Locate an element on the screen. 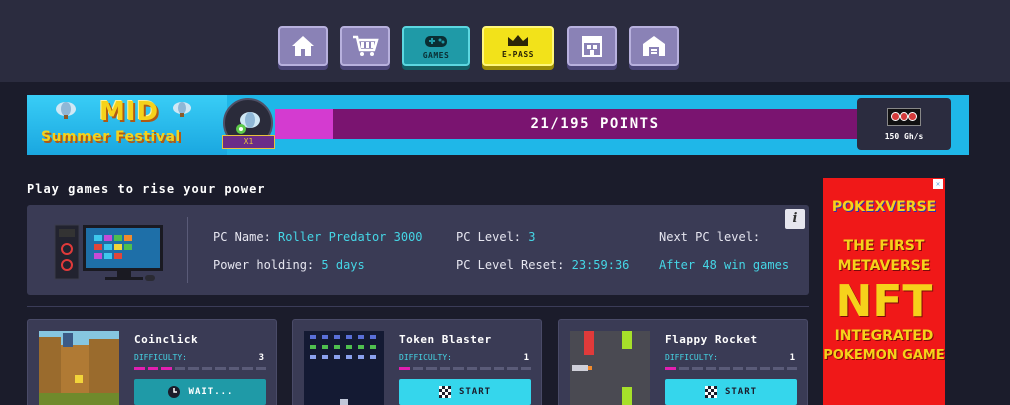 This screenshot has height=405, width=1010. pc-illustration is located at coordinates (108, 252).